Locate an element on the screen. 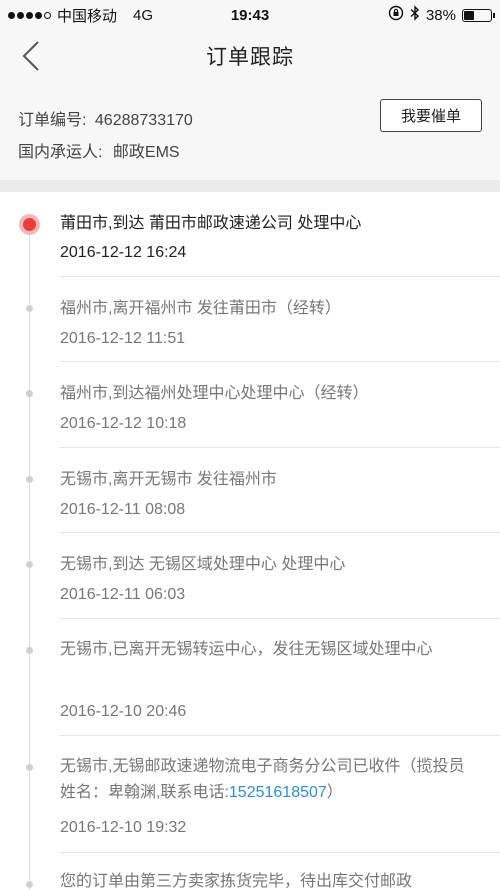 This screenshot has height=890, width=500. timeline-event-text: 无锡市,已离开无锡转运中心，发往无锡区域处理中心 is located at coordinates (246, 649).